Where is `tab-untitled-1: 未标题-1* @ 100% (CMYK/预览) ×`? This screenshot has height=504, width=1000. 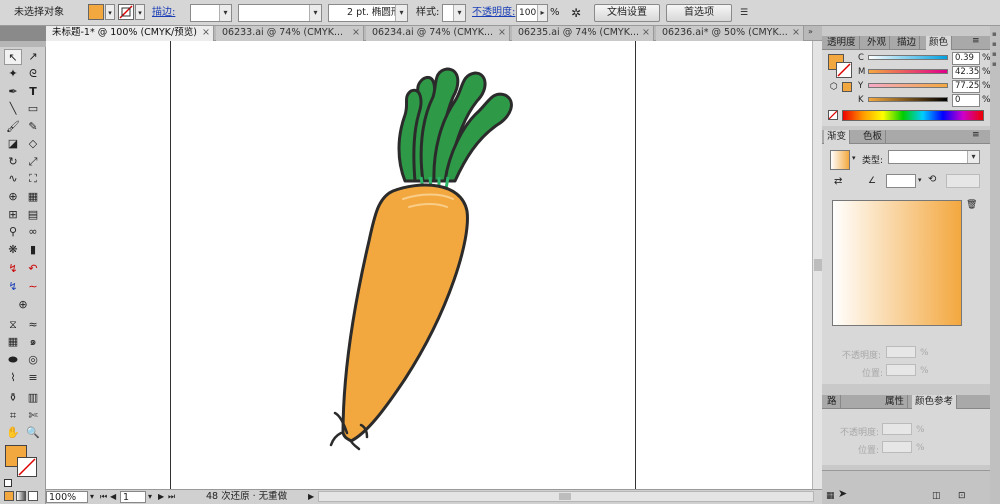
tab-untitled-1: 未标题-1* @ 100% (CMYK/预览) × is located at coordinates (130, 33).